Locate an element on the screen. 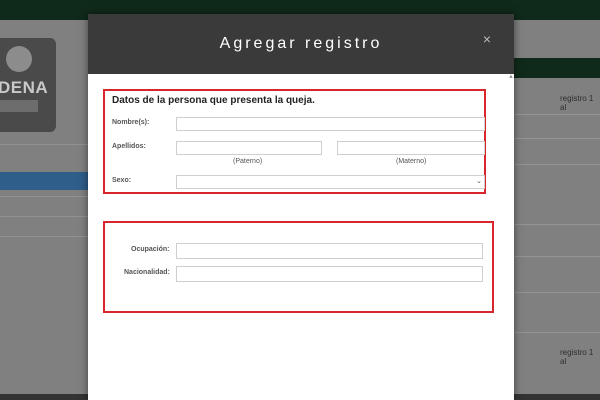  apellido-materno-input is located at coordinates (411, 148).